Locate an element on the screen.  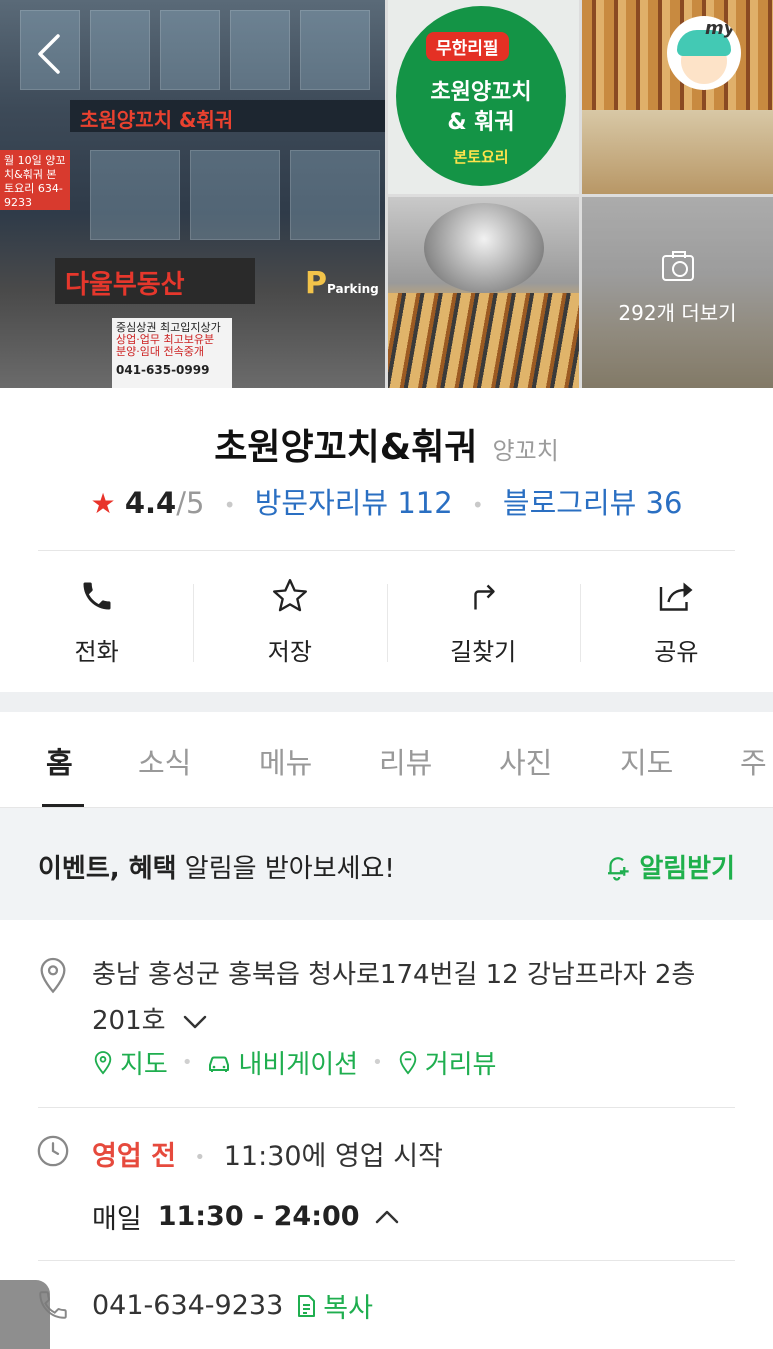
copy-icon is located at coordinates (307, 1305).